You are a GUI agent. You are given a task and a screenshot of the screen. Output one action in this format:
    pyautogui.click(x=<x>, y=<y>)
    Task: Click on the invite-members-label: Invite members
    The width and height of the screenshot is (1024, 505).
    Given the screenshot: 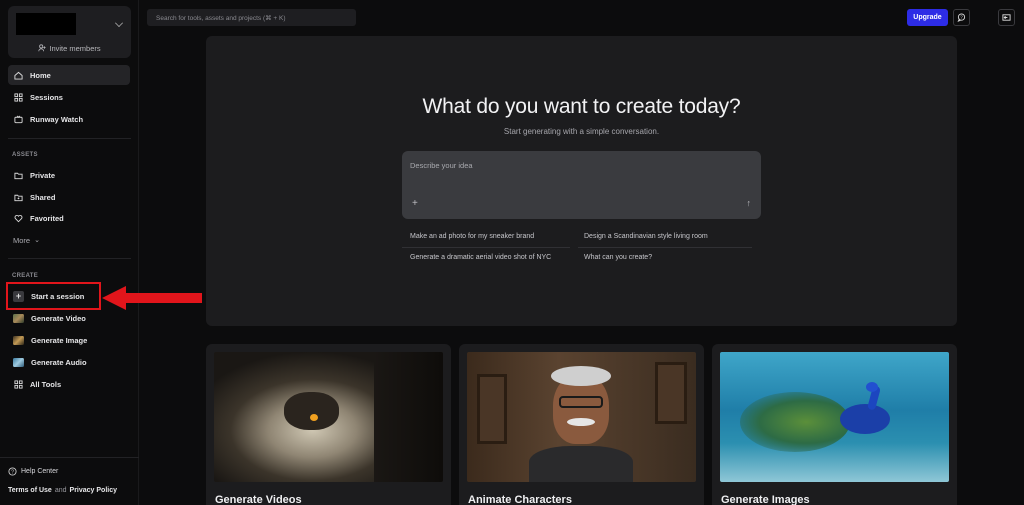 What is the action you would take?
    pyautogui.click(x=75, y=48)
    